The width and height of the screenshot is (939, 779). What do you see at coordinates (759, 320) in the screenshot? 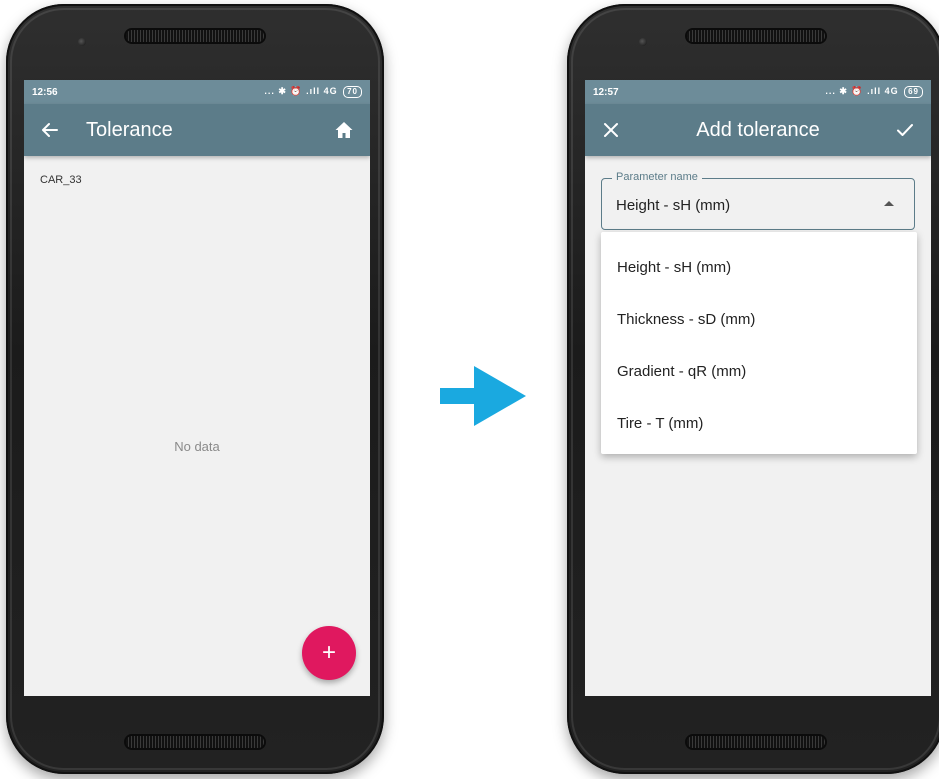
I see `option-thickness: Thickness - sD (mm)` at bounding box center [759, 320].